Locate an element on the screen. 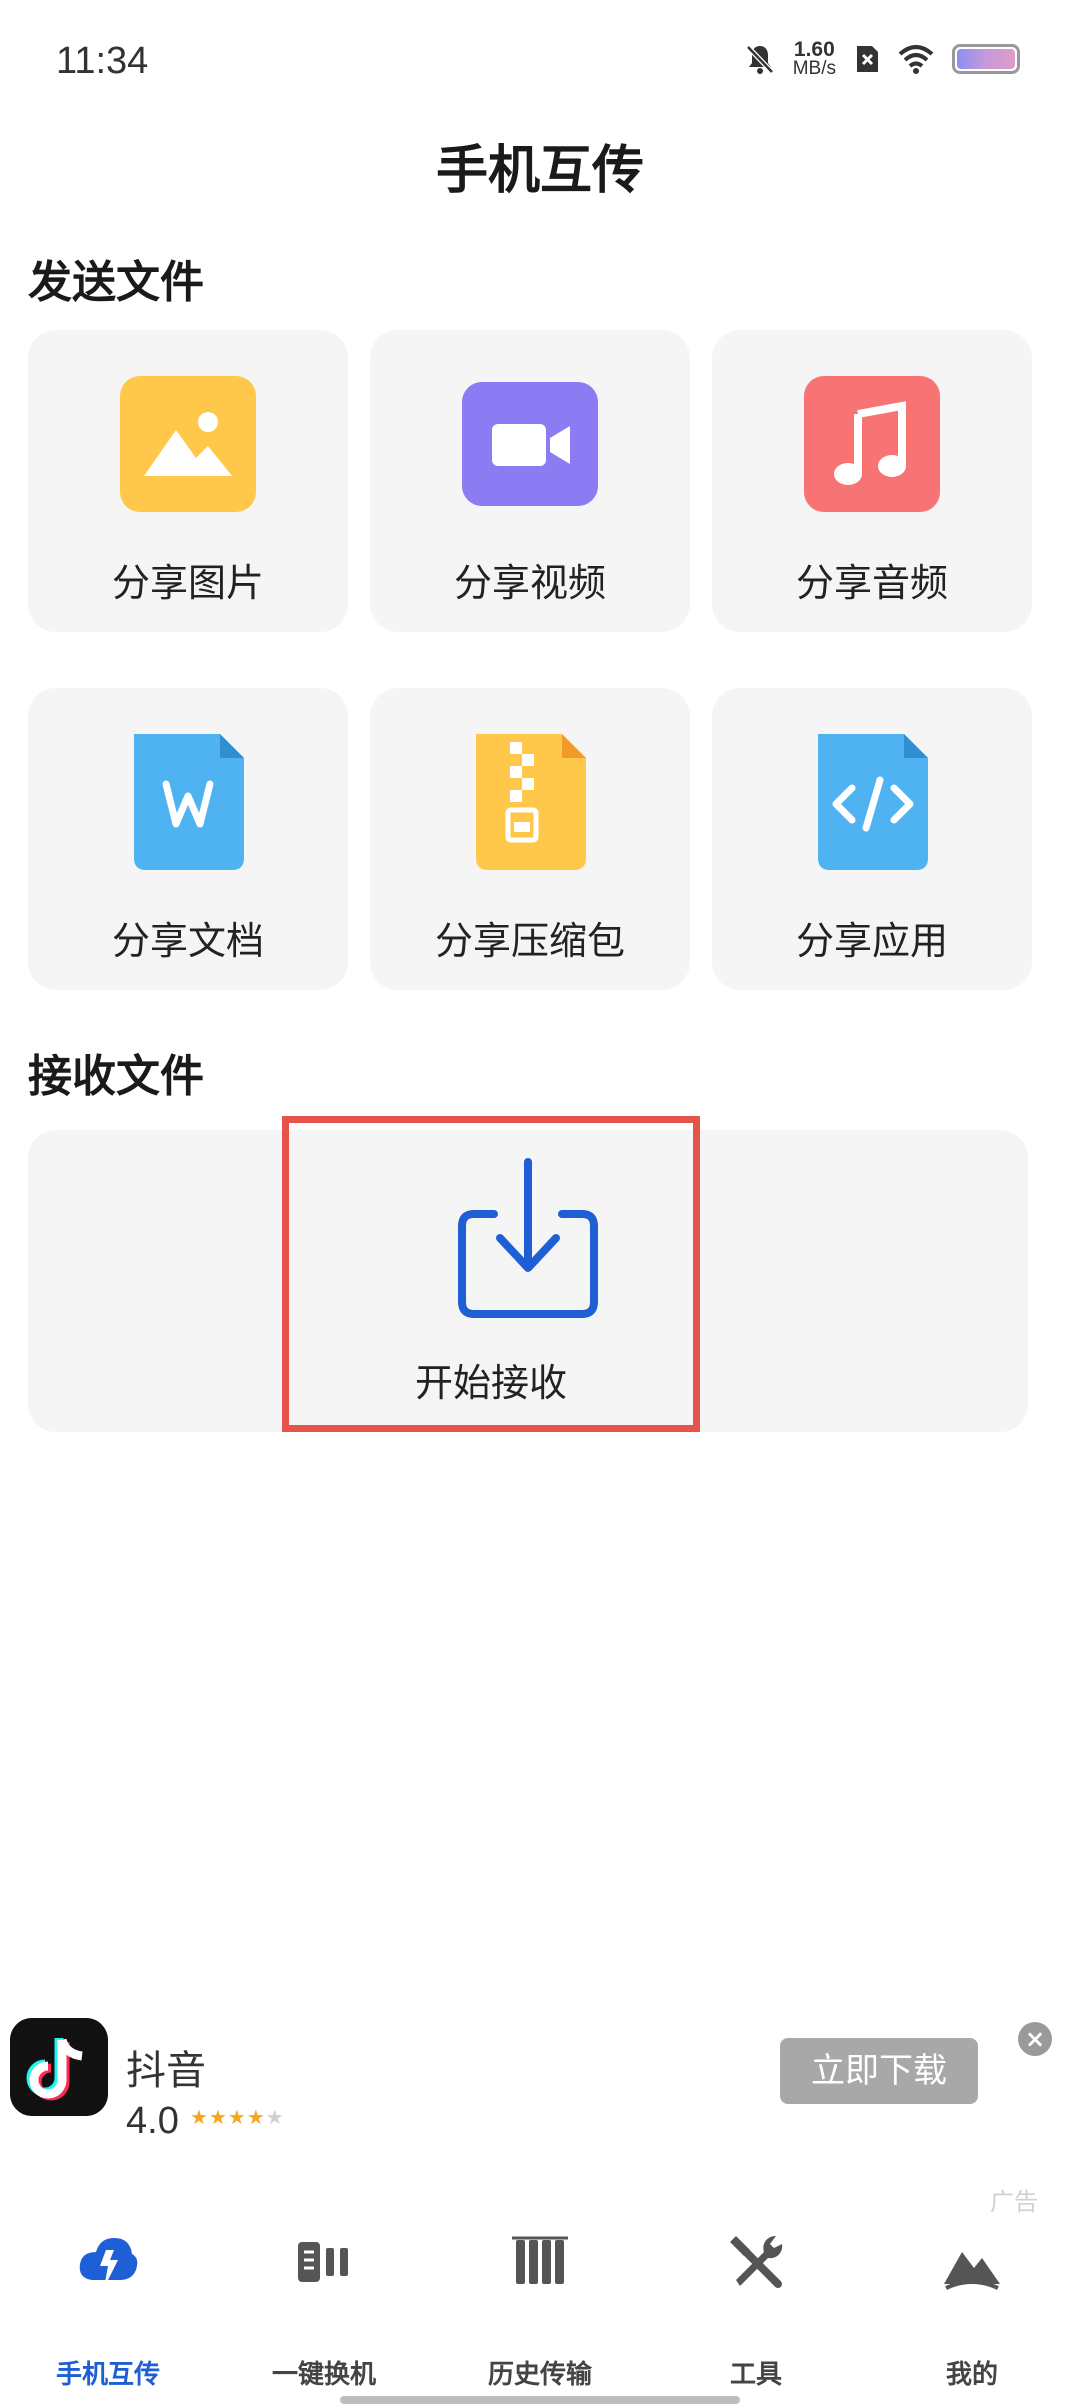 This screenshot has width=1080, height=2408. nav-label-history: 历史传输 is located at coordinates (539, 2375).